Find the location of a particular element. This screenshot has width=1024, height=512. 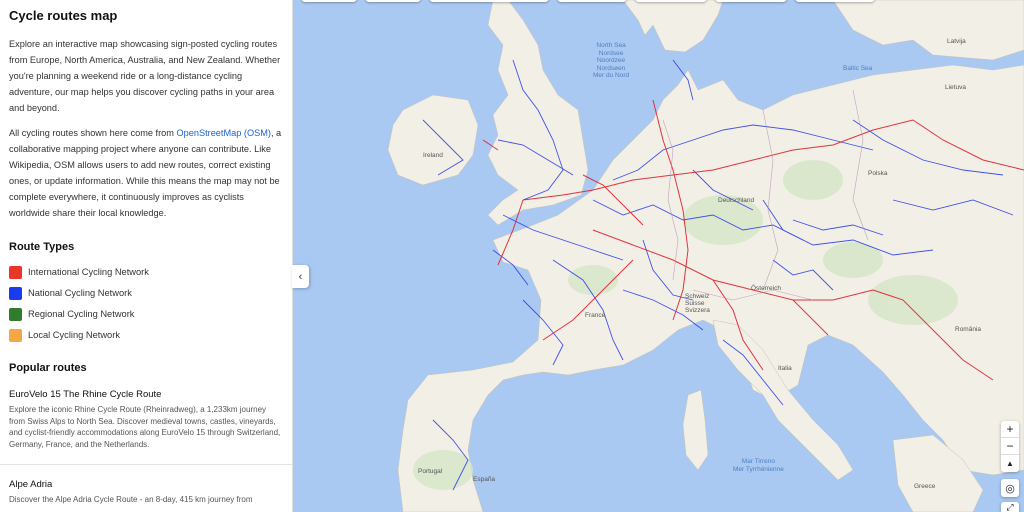

zoom-out-button: − is located at coordinates (1010, 446).